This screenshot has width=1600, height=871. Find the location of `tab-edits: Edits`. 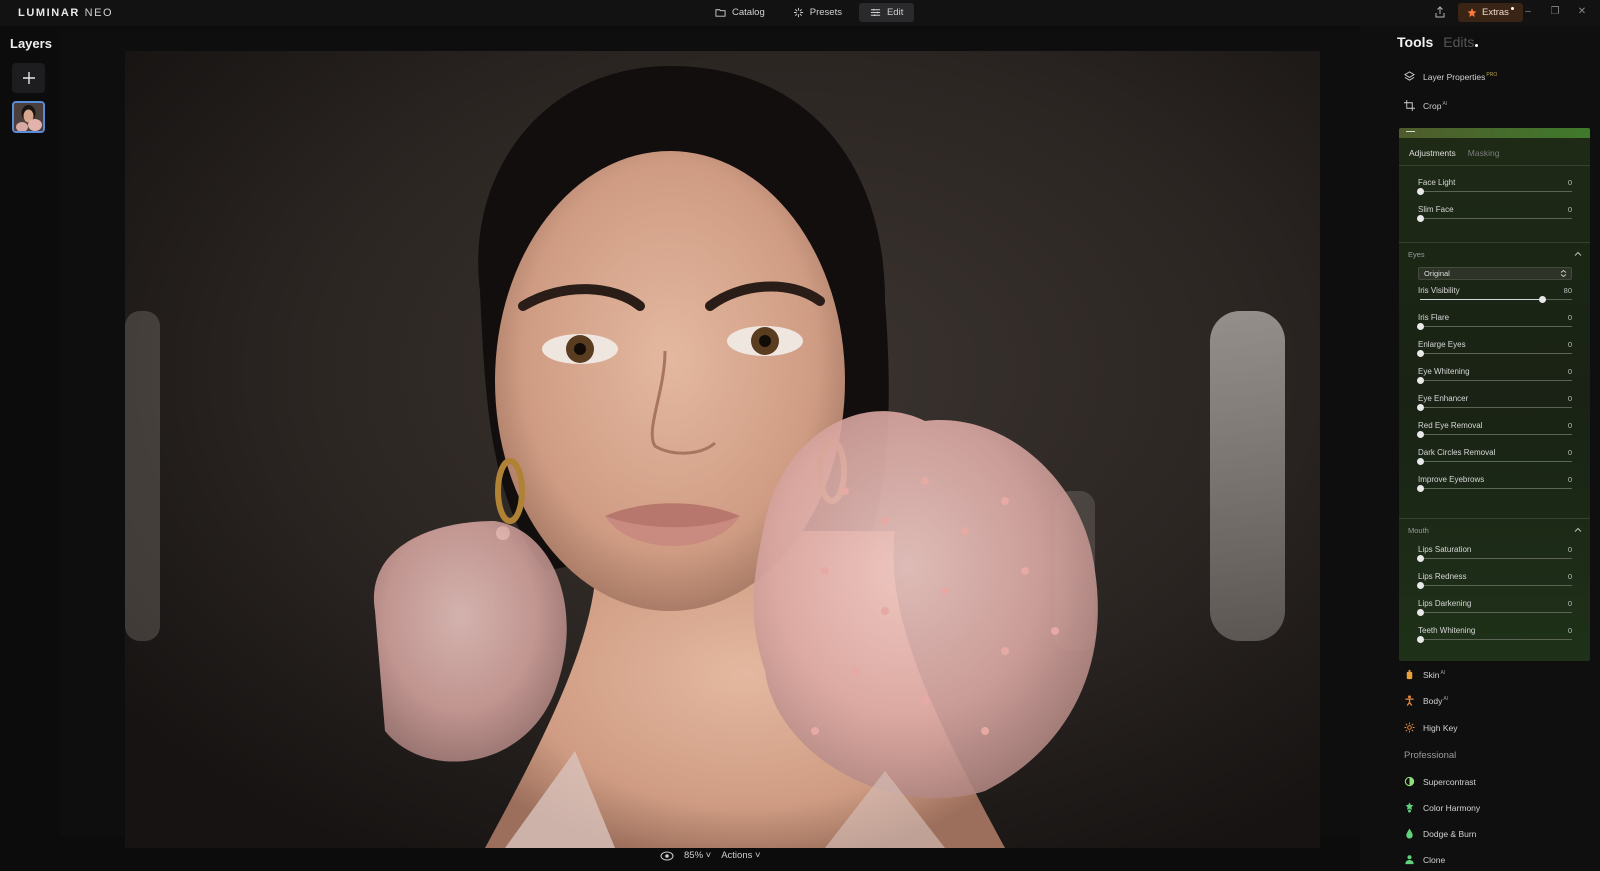

tab-edits: Edits is located at coordinates (1458, 42).